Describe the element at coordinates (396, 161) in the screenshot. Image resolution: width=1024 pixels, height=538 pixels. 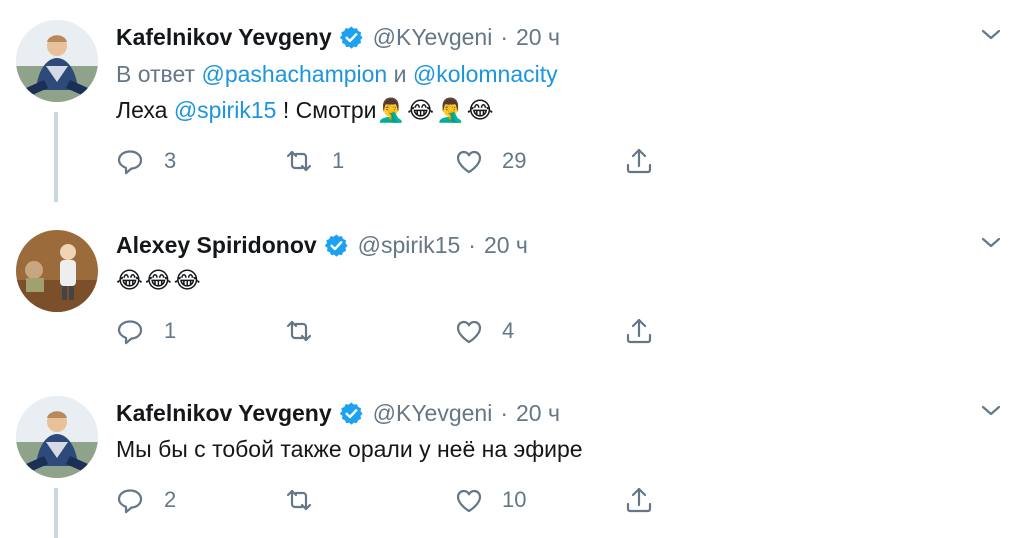
I see `tweet-actions: 3 1 29` at that location.